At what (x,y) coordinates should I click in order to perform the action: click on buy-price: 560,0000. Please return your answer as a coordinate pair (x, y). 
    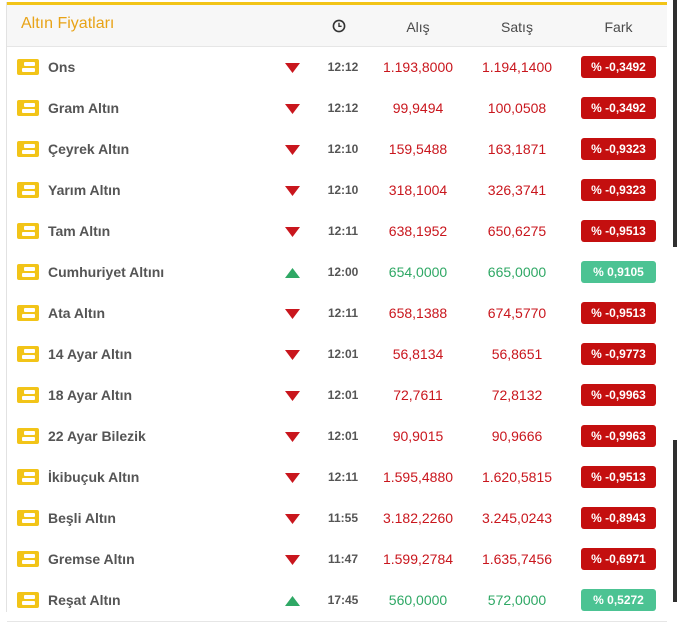
    Looking at the image, I should click on (418, 600).